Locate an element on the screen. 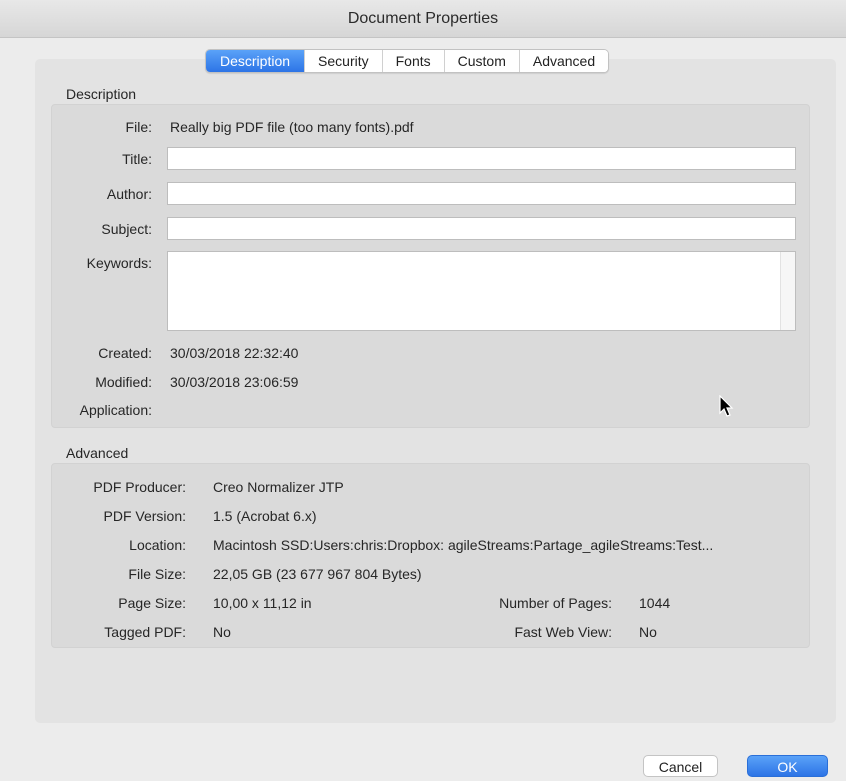 This screenshot has height=781, width=846. advanced-section-label: Advanced is located at coordinates (97, 453).